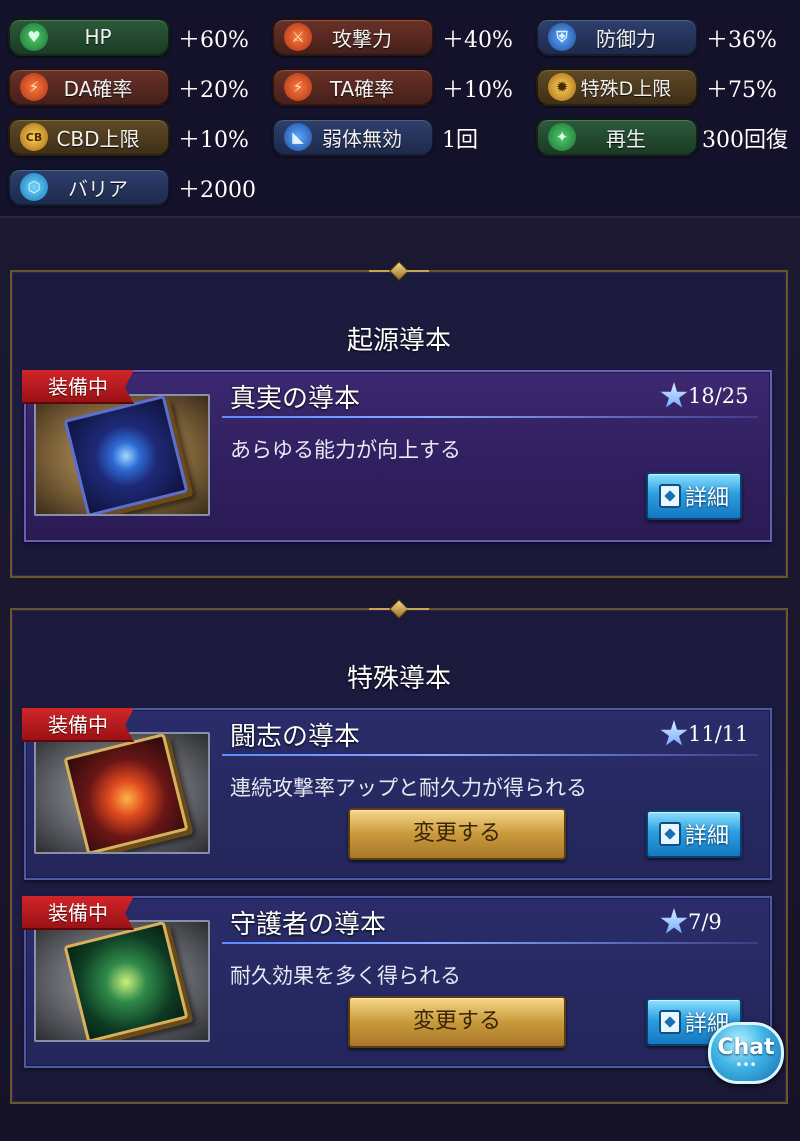  I want to click on stat-label: HP, so click(98, 37).